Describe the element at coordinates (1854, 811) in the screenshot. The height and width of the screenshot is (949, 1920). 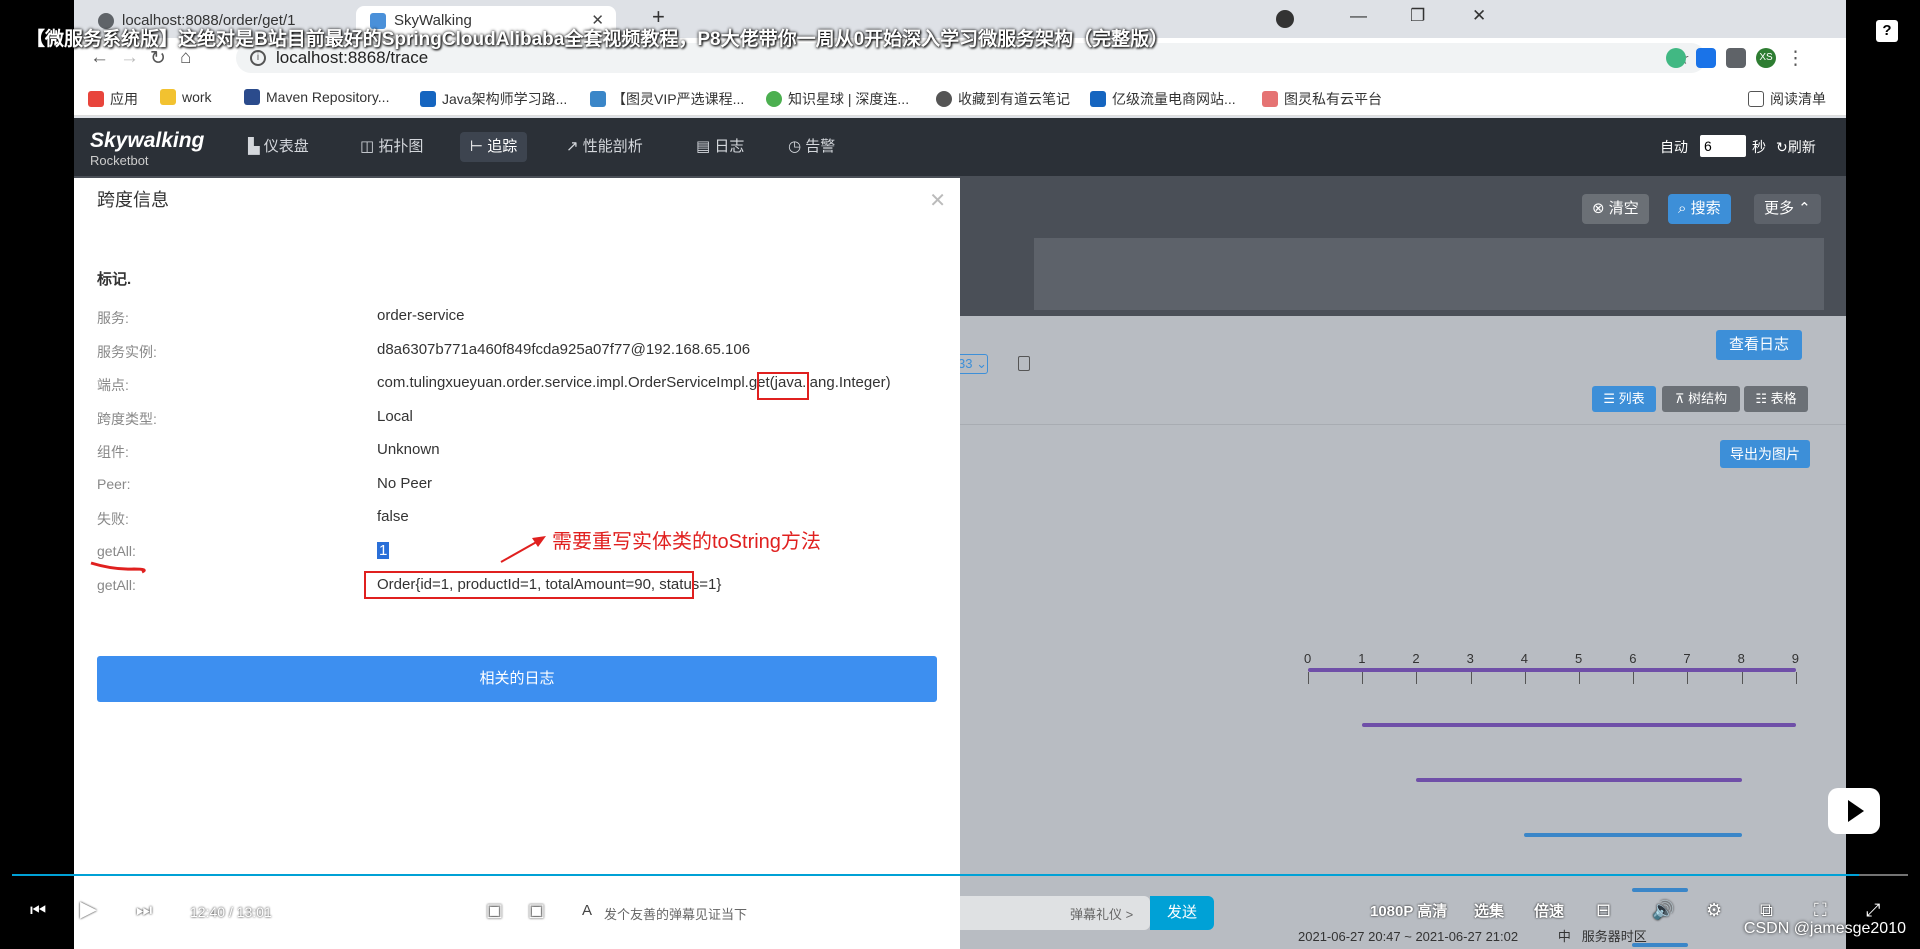
I see `bilibili-tv-icon` at that location.